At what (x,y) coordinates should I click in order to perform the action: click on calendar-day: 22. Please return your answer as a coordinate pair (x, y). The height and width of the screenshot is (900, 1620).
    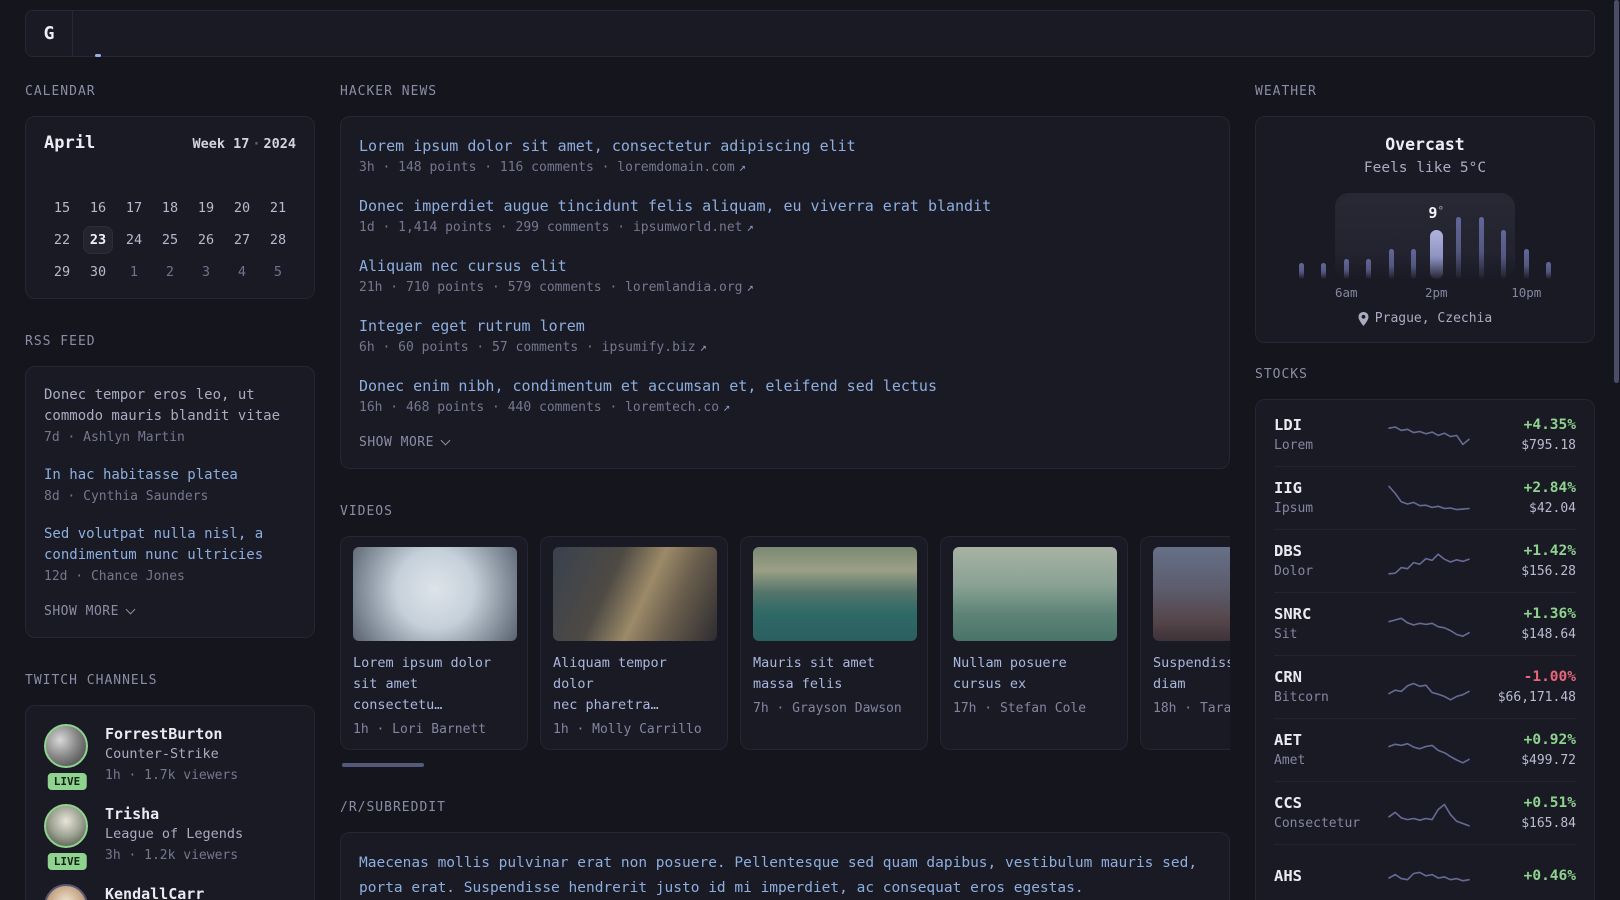
    Looking at the image, I should click on (62, 240).